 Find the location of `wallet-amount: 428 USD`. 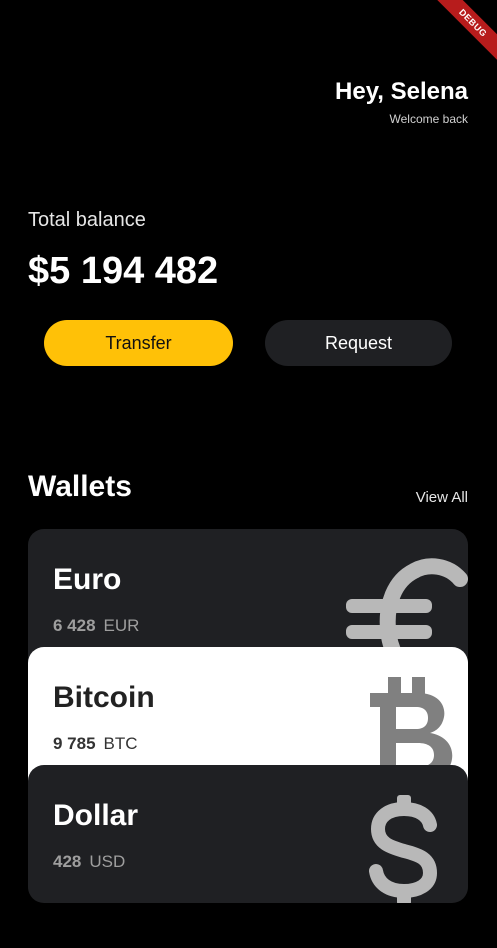

wallet-amount: 428 USD is located at coordinates (89, 862).